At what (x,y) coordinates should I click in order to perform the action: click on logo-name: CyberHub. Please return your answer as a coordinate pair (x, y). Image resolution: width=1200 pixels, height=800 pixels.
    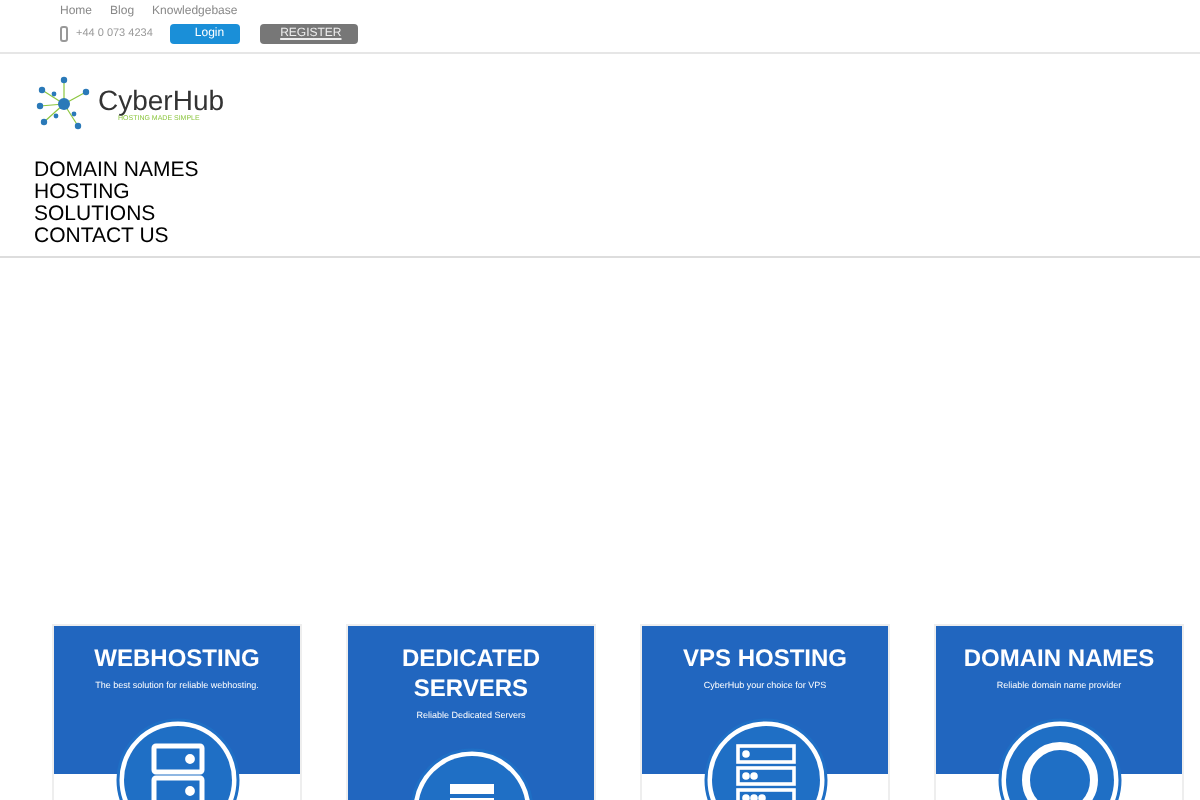
    Looking at the image, I should click on (161, 100).